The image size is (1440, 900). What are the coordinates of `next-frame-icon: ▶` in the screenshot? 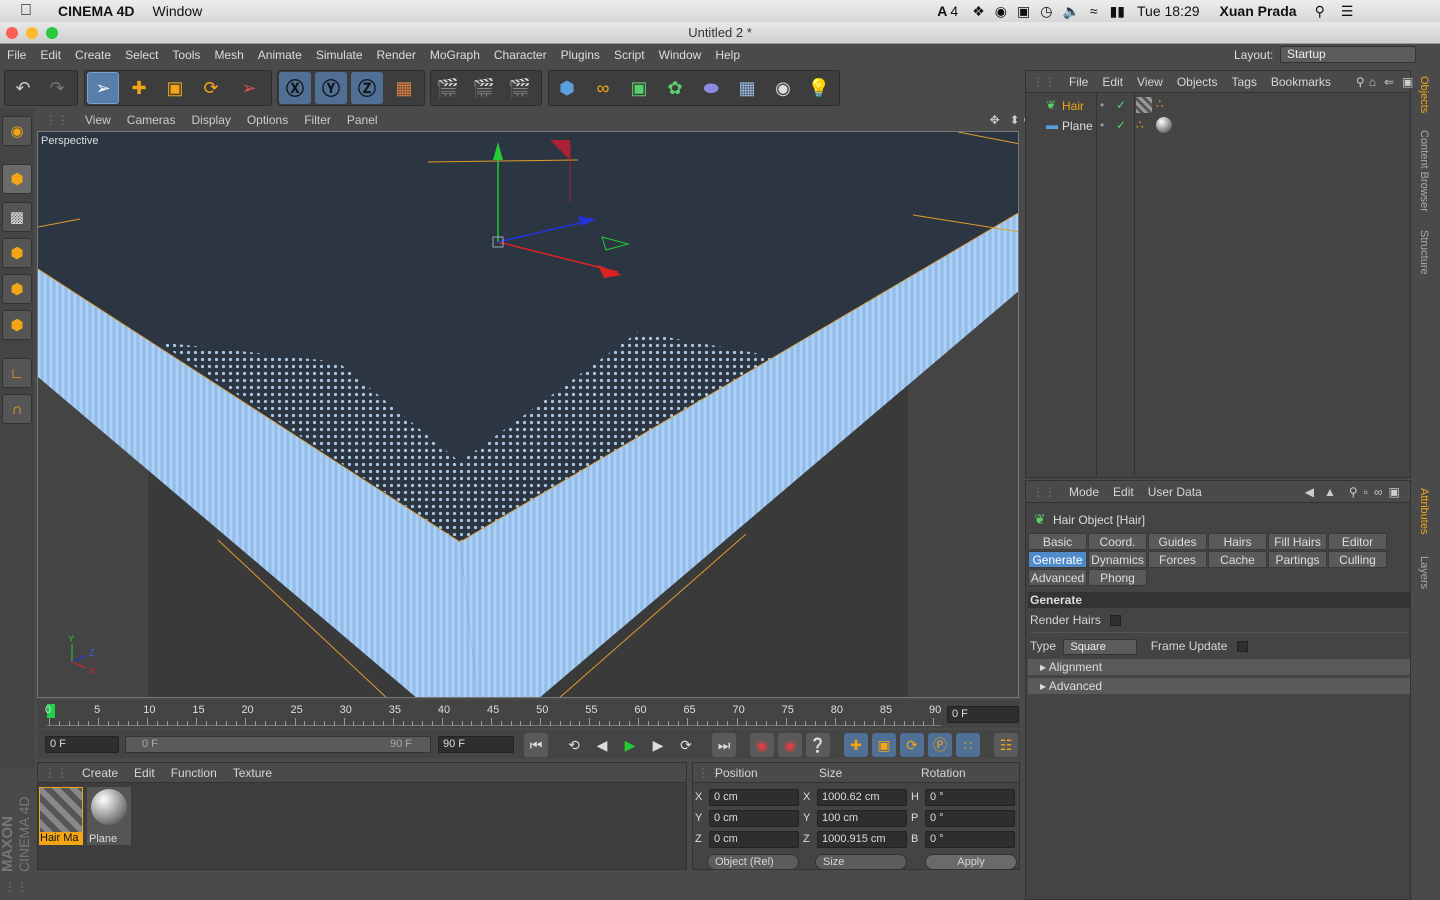 It's located at (658, 745).